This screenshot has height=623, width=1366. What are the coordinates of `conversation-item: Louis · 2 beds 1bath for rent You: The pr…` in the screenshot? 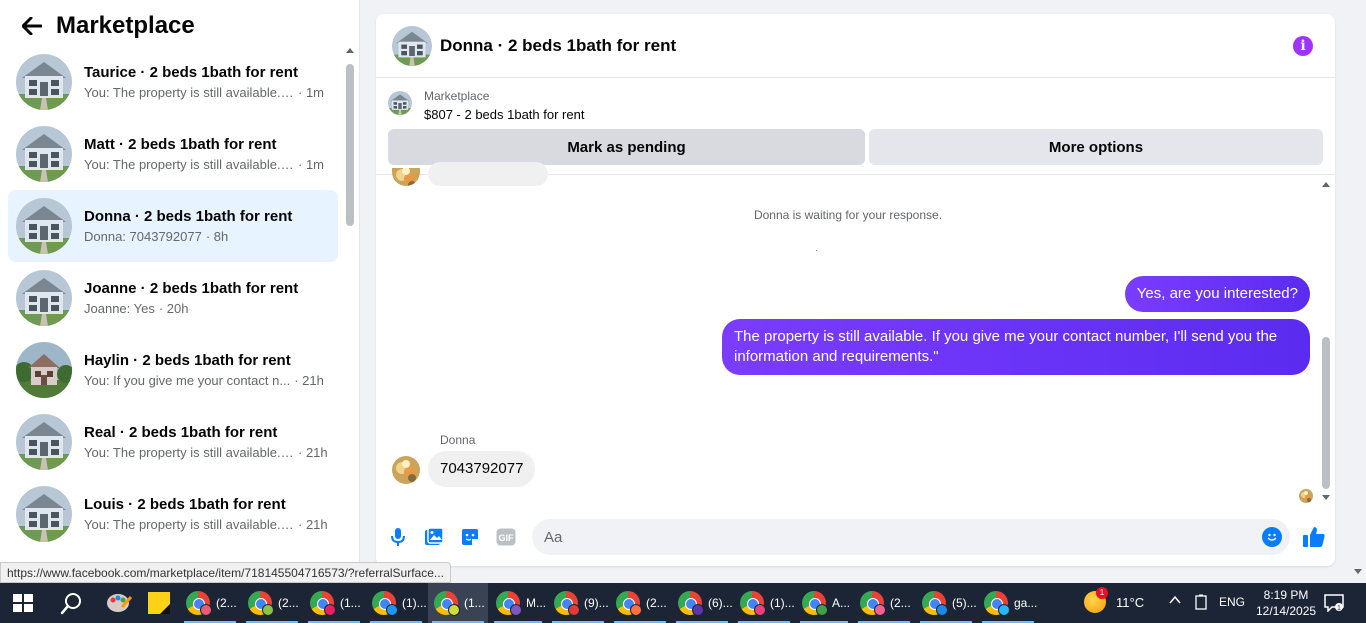 It's located at (173, 514).